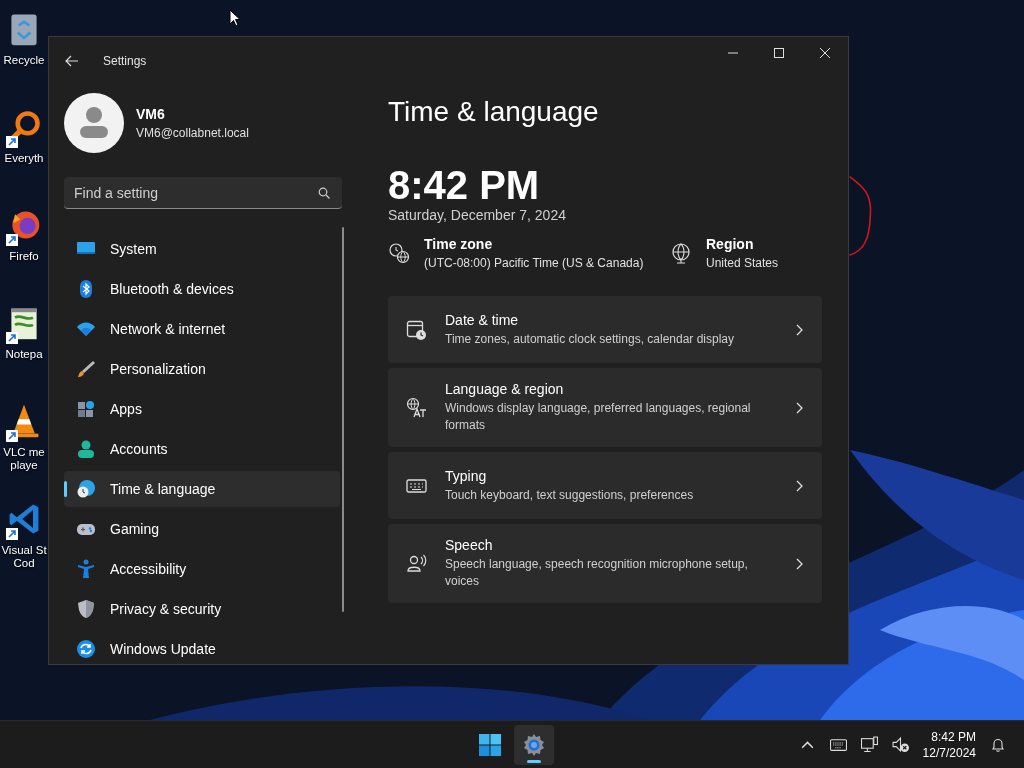  What do you see at coordinates (24, 256) in the screenshot?
I see `desktop-icon-label: Firefo` at bounding box center [24, 256].